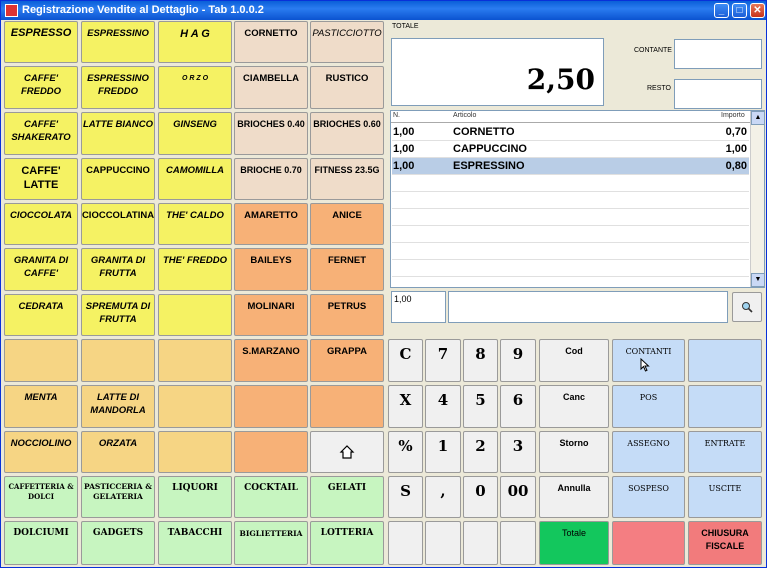 This screenshot has height=568, width=767. What do you see at coordinates (41, 315) in the screenshot?
I see `product-cedrata: CEDRATA` at bounding box center [41, 315].